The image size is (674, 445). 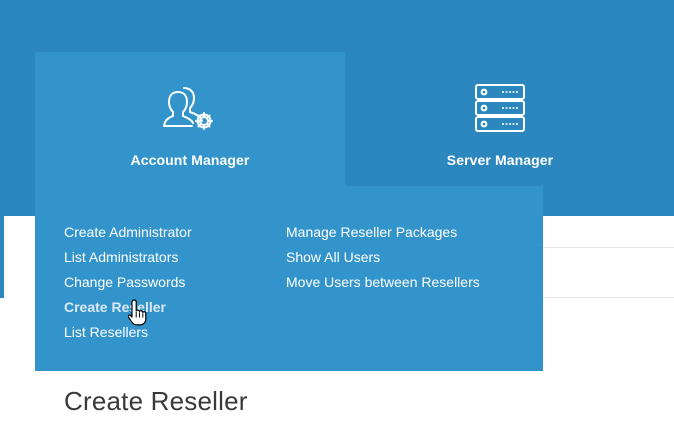 What do you see at coordinates (156, 401) in the screenshot?
I see `page-title: Create Reseller` at bounding box center [156, 401].